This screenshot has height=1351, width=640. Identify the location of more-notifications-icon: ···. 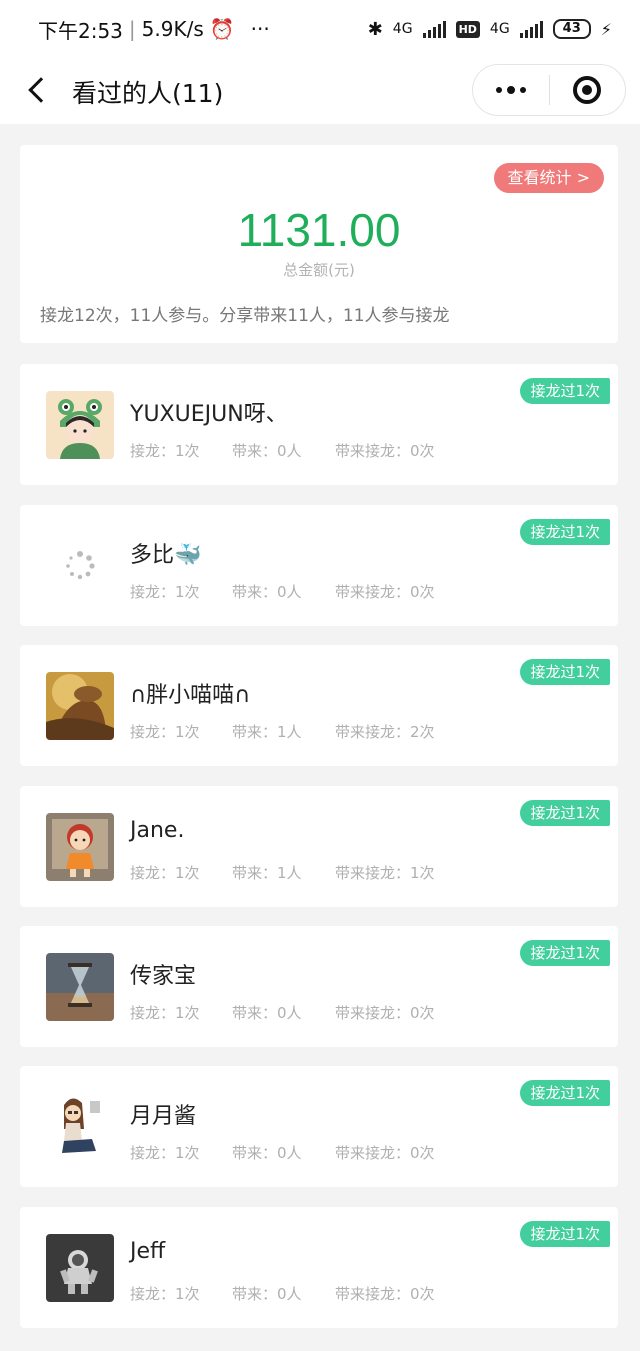
(260, 29).